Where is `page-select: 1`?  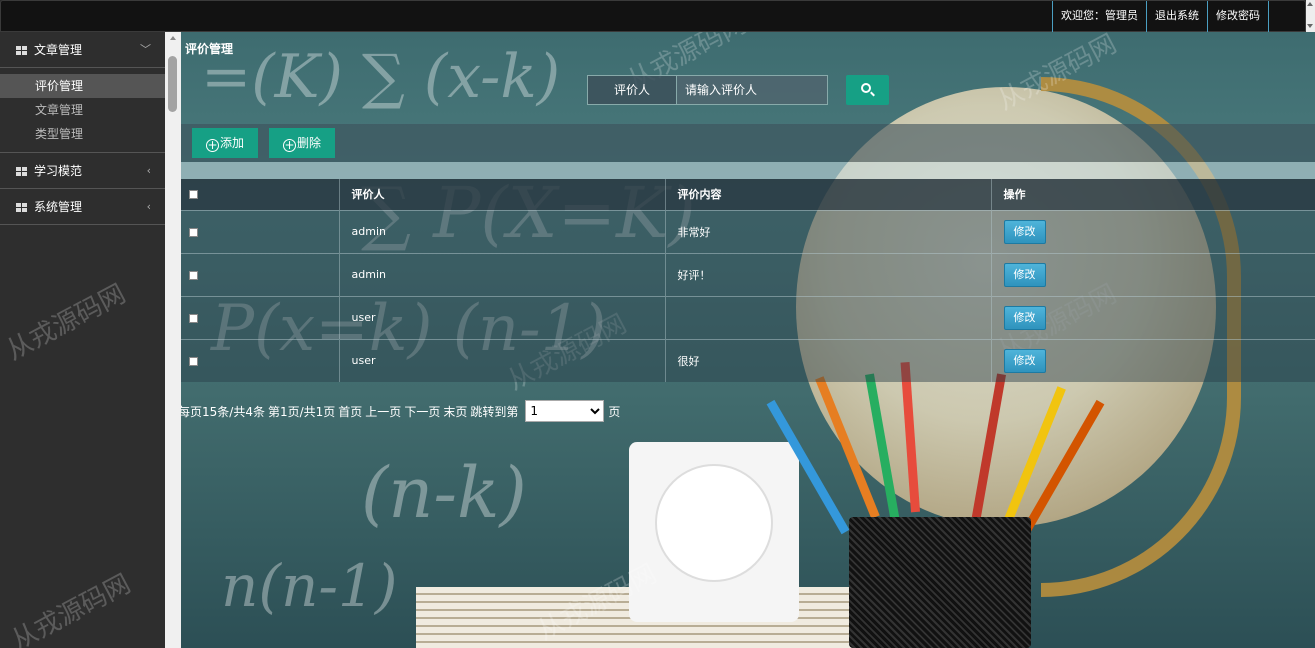
page-select: 1 is located at coordinates (565, 411).